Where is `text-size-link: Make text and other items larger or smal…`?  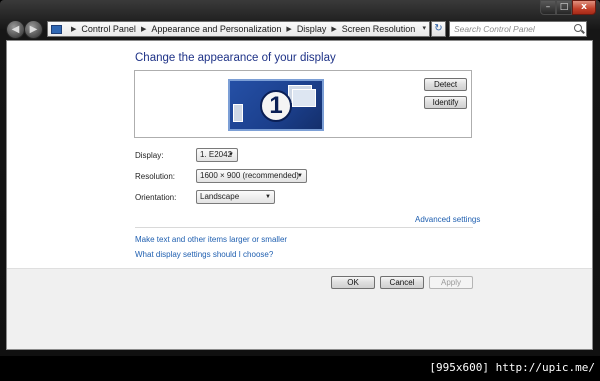
text-size-link: Make text and other items larger or smal… is located at coordinates (211, 239).